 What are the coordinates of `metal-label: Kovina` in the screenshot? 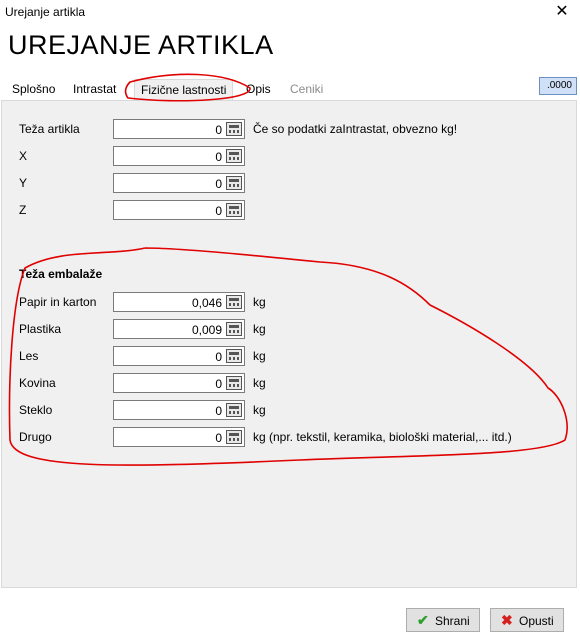 It's located at (37, 383).